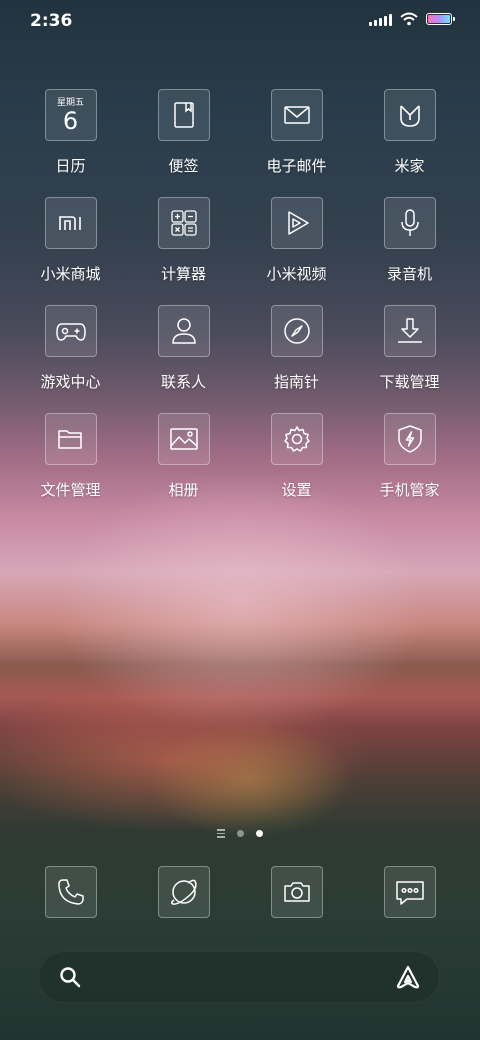 The image size is (480, 1040). I want to click on dock, so click(240, 892).